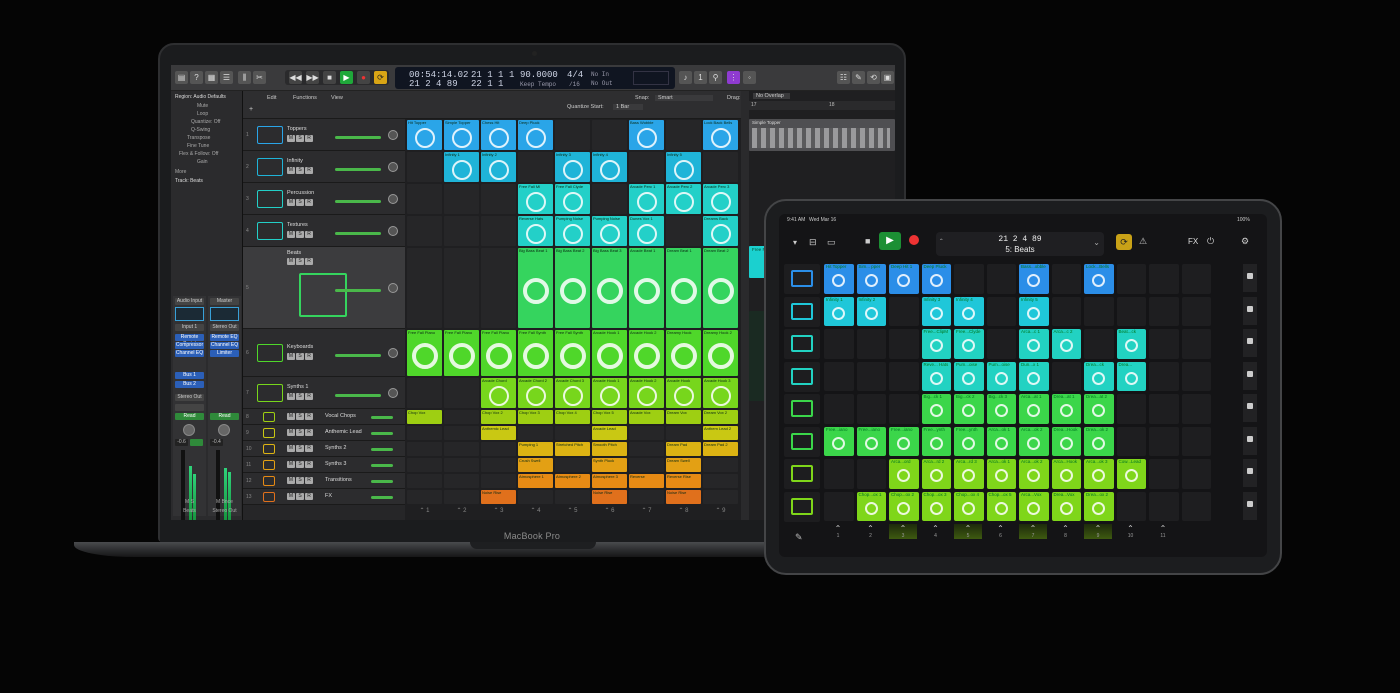 This screenshot has height=693, width=1400. Describe the element at coordinates (822, 105) in the screenshot. I see `bar-ruler: 17 18` at that location.